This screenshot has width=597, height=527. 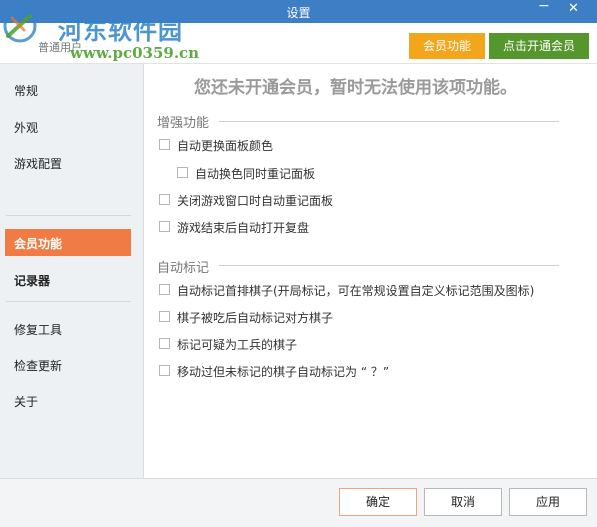 What do you see at coordinates (225, 146) in the screenshot?
I see `option-label: 自动更换面板颜色` at bounding box center [225, 146].